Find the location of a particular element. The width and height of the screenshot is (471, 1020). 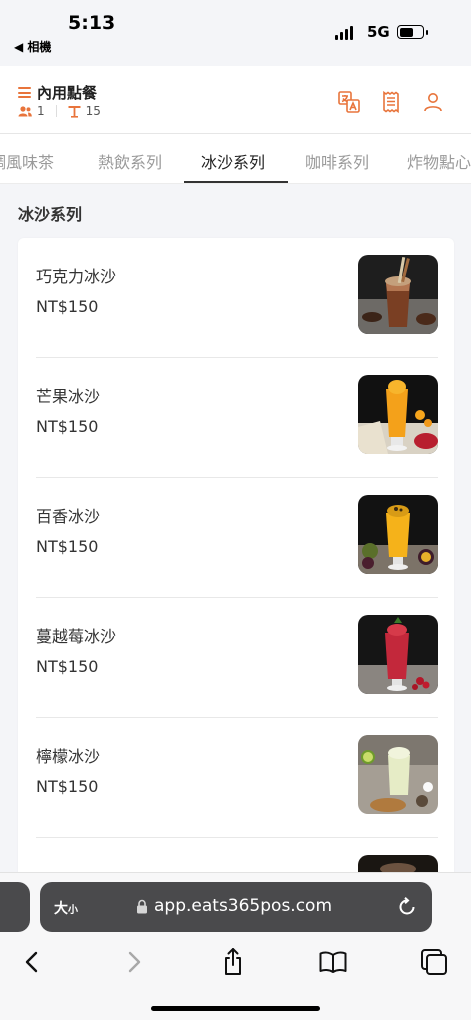

menu-item: 檸檬冰沙 NT$150 is located at coordinates (236, 778).